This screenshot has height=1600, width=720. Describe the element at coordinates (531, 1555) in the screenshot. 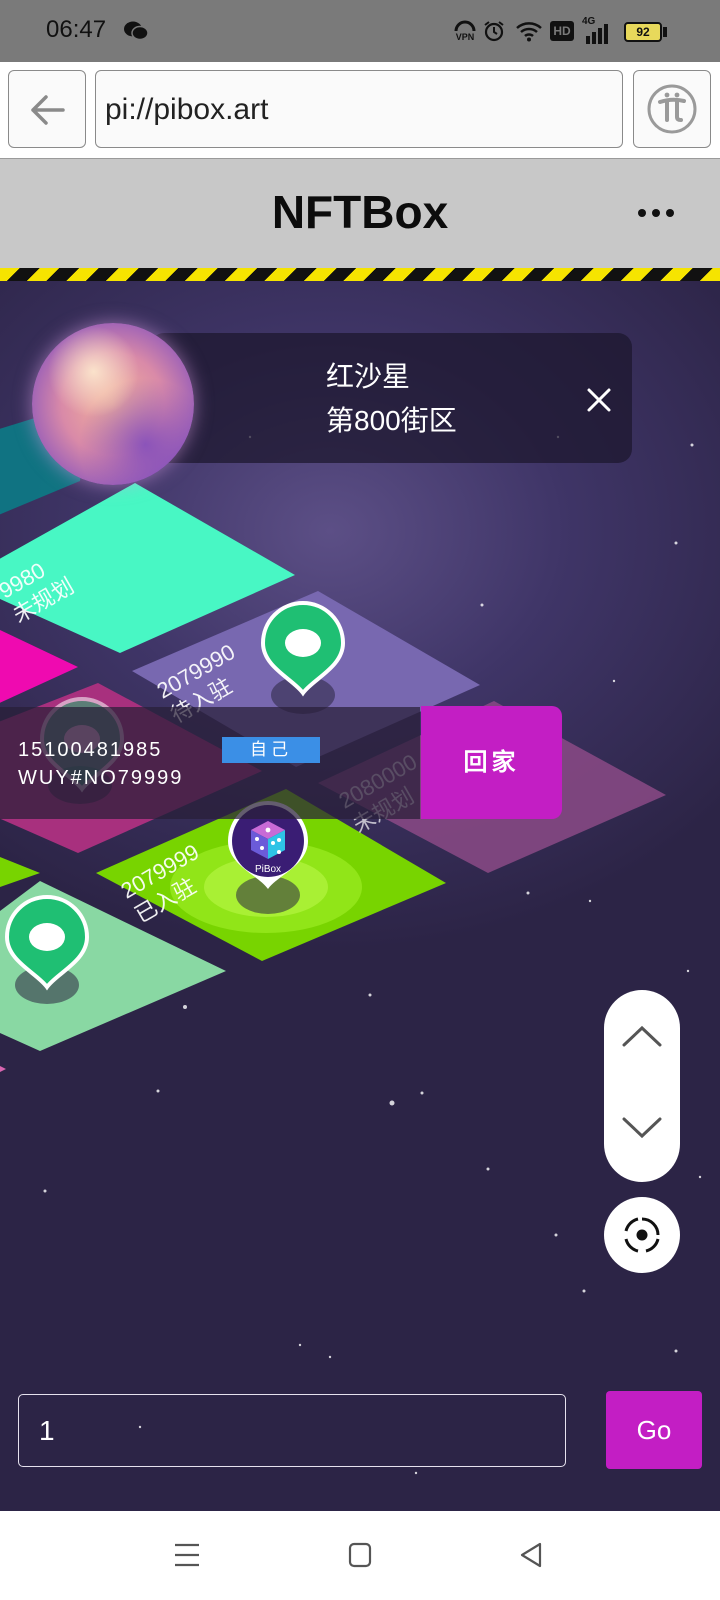

I see `back-triangle-icon` at that location.